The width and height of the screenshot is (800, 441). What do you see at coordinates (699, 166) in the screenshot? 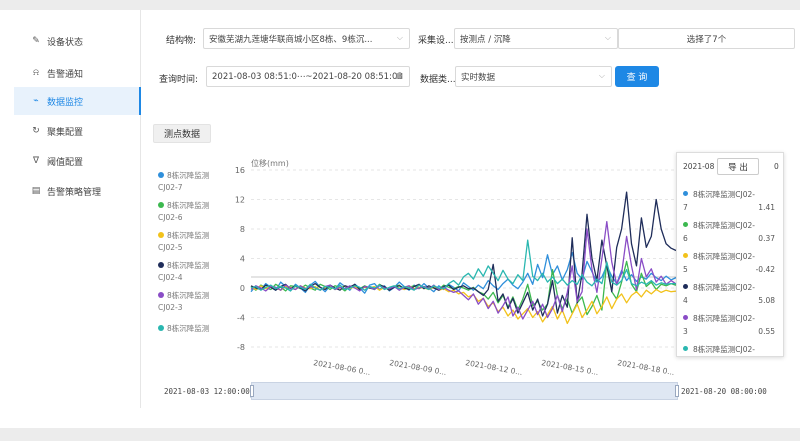
I see `tooltip-date: 2021-08` at bounding box center [699, 166].